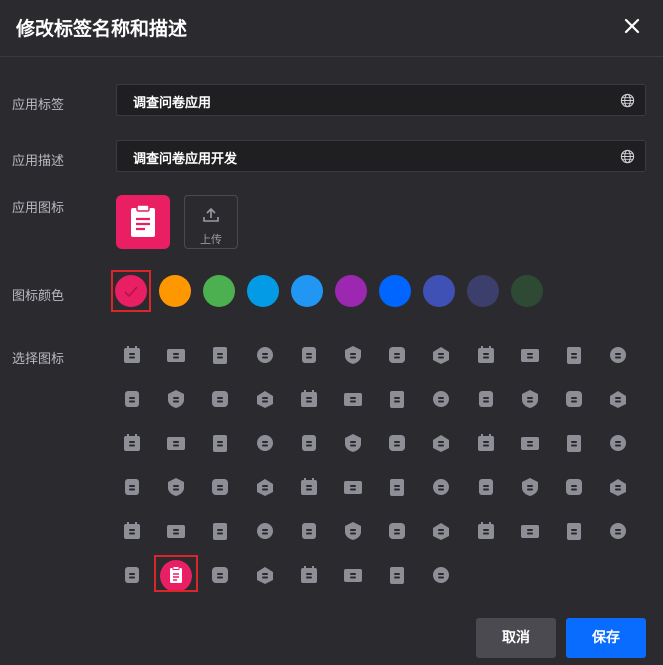 The width and height of the screenshot is (663, 665). What do you see at coordinates (574, 355) in the screenshot?
I see `mountains-icon` at bounding box center [574, 355].